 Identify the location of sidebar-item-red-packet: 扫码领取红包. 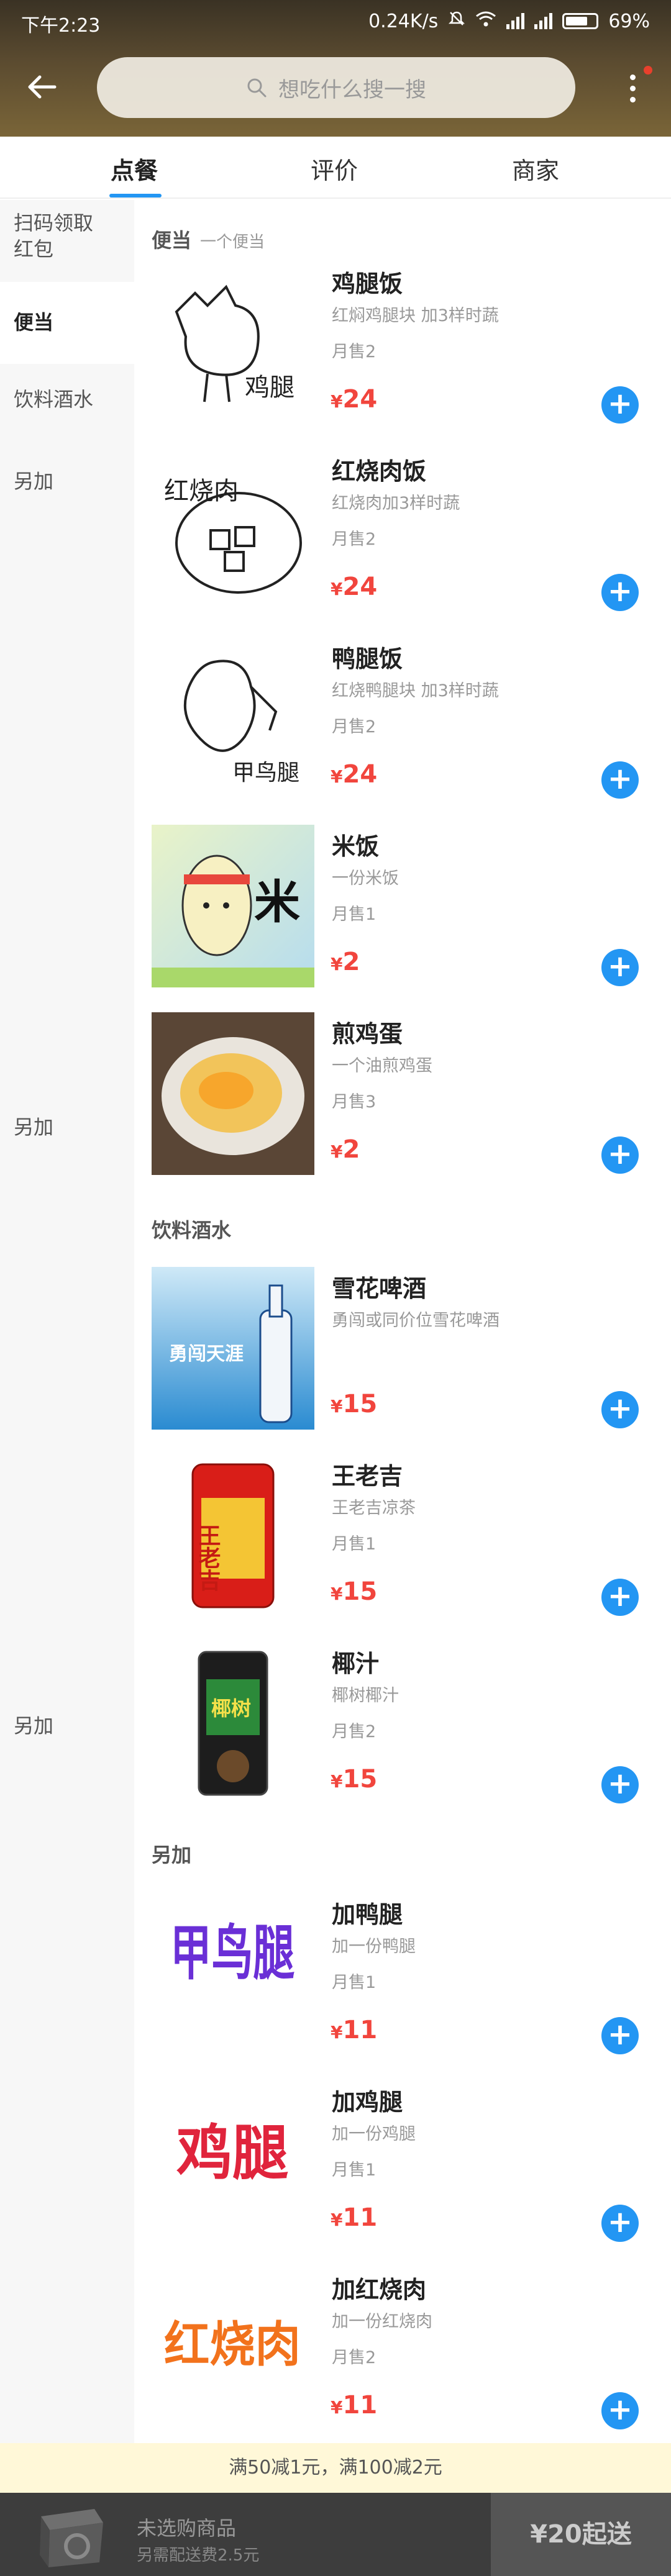
(53, 240).